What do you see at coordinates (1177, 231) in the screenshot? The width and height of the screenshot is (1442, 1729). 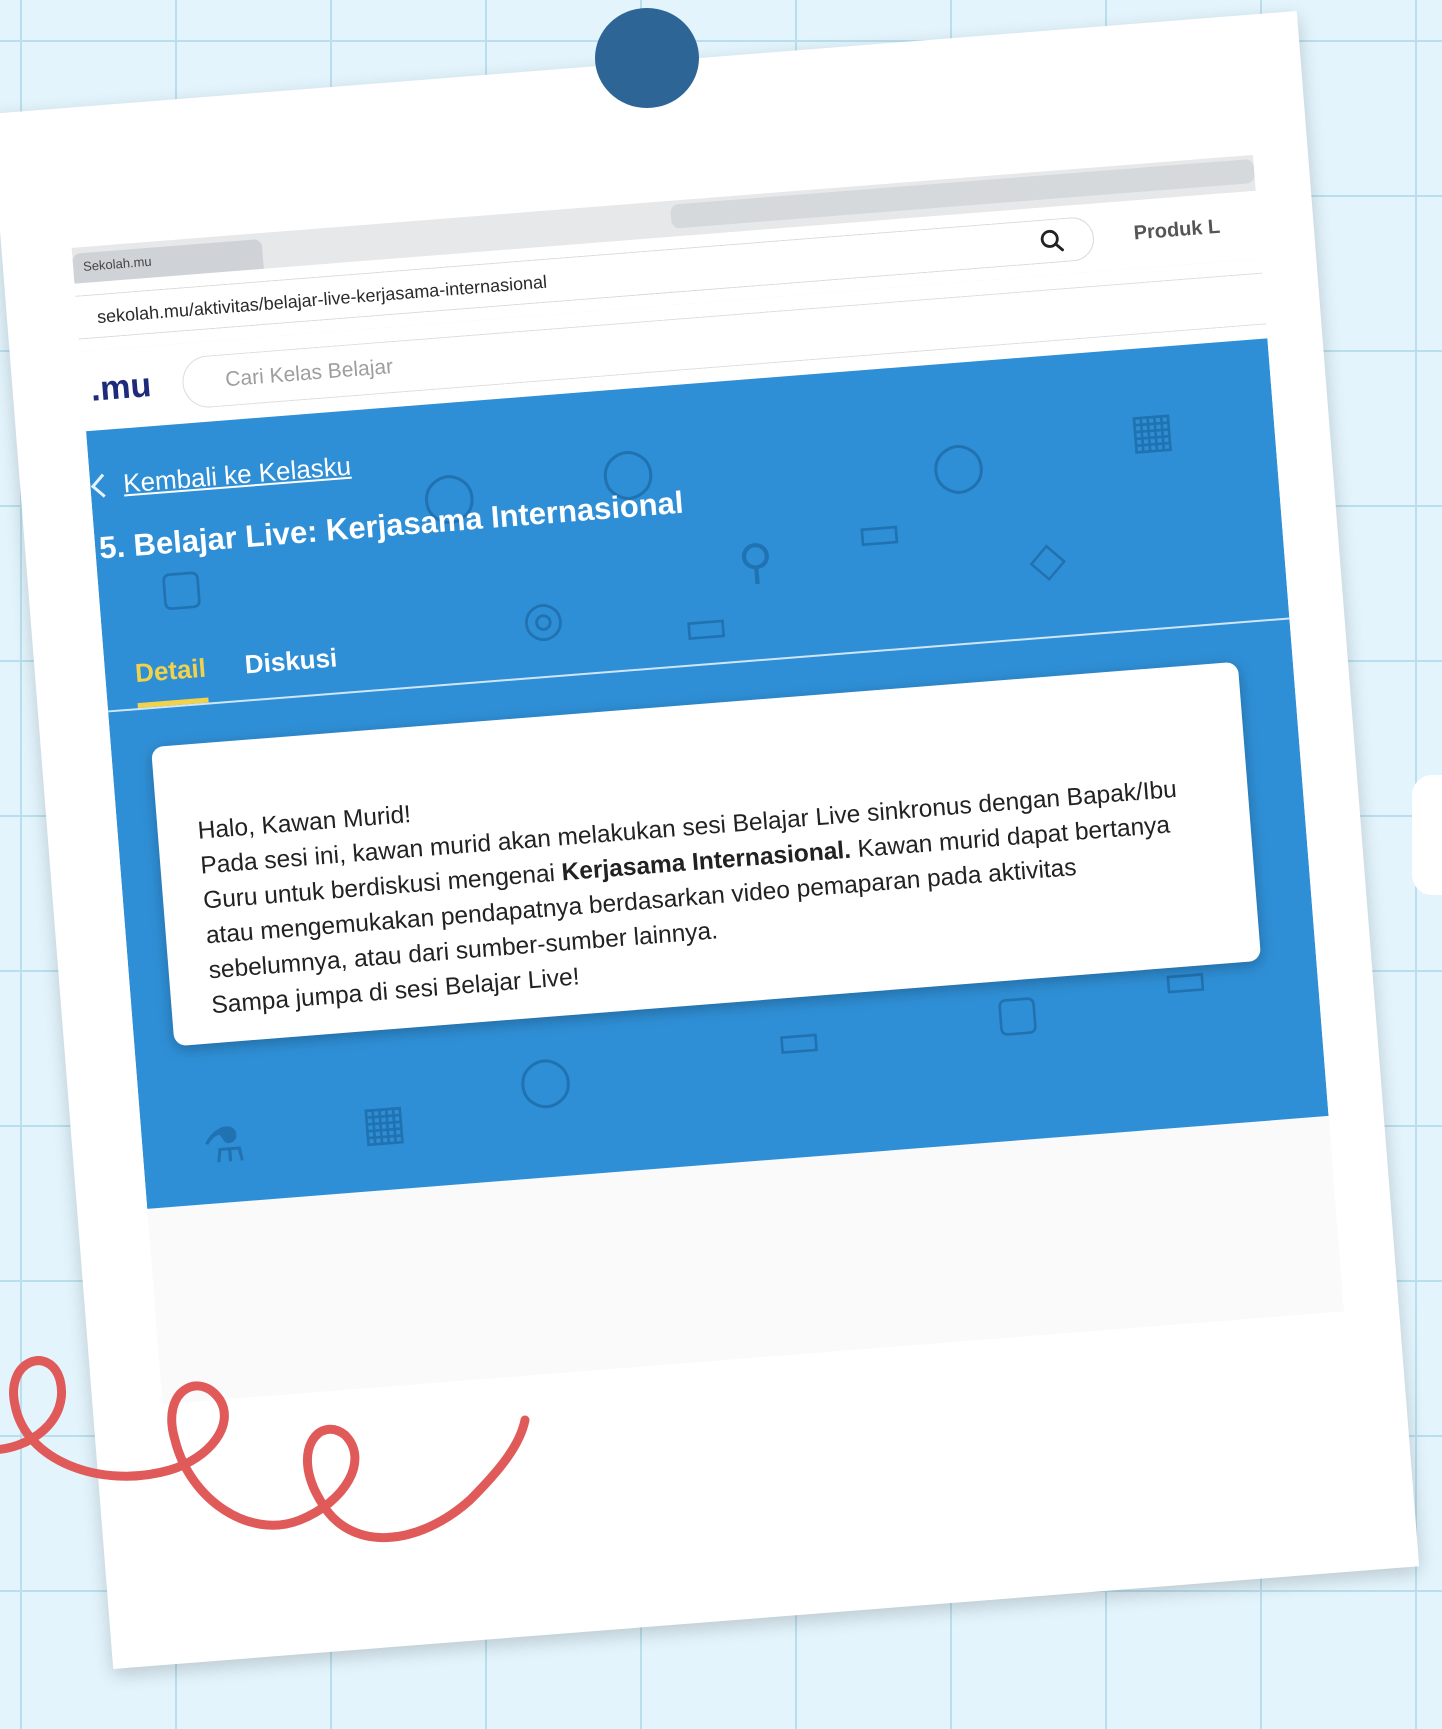 I see `produk-menu-link: Produk L` at bounding box center [1177, 231].